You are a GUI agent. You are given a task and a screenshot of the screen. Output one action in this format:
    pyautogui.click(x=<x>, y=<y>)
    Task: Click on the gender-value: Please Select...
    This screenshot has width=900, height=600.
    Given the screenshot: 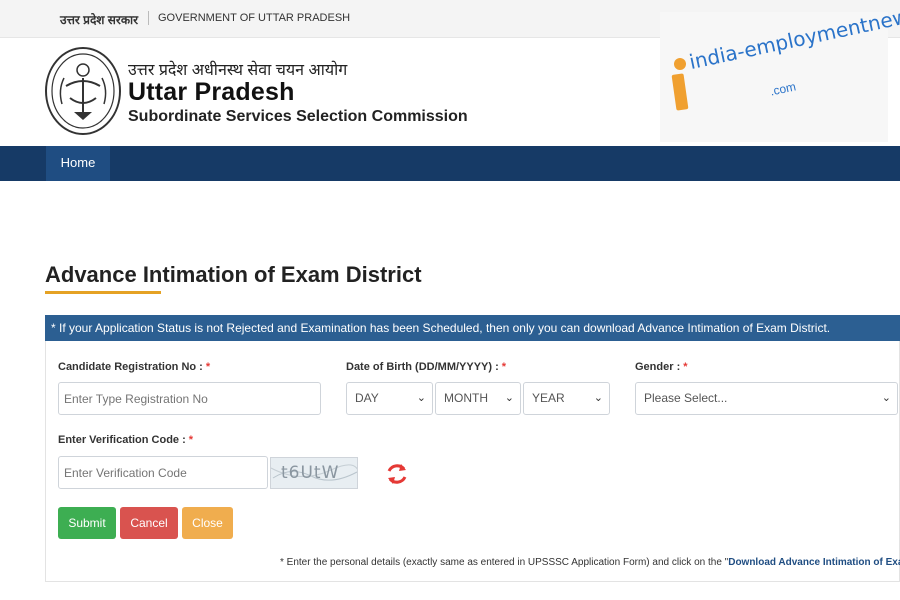 What is the action you would take?
    pyautogui.click(x=686, y=398)
    